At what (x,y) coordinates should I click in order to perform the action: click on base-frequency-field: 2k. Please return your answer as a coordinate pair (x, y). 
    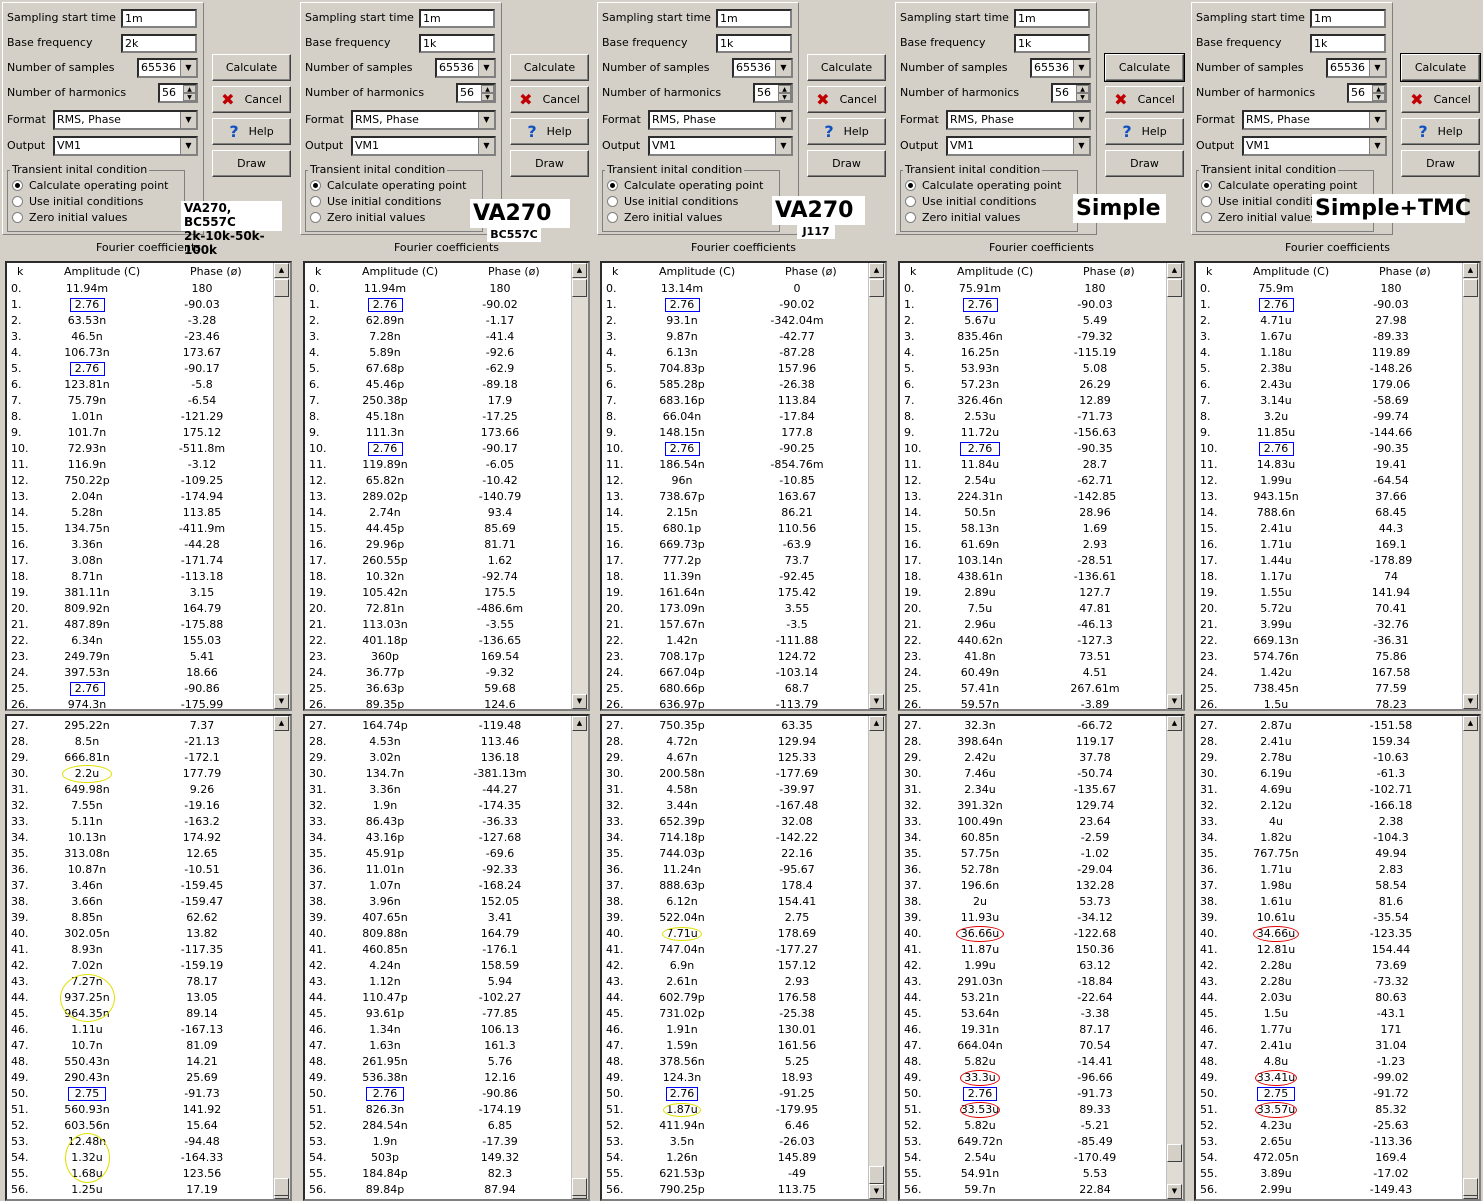
    Looking at the image, I should click on (159, 43).